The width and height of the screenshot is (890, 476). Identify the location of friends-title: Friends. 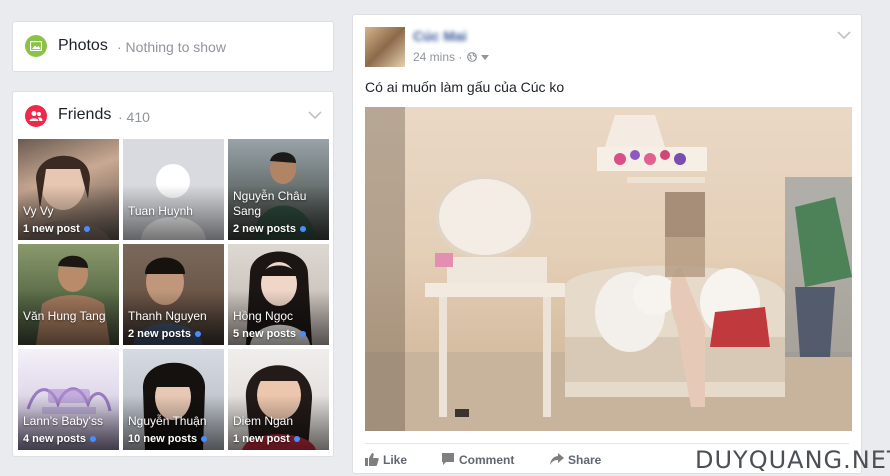
(84, 115).